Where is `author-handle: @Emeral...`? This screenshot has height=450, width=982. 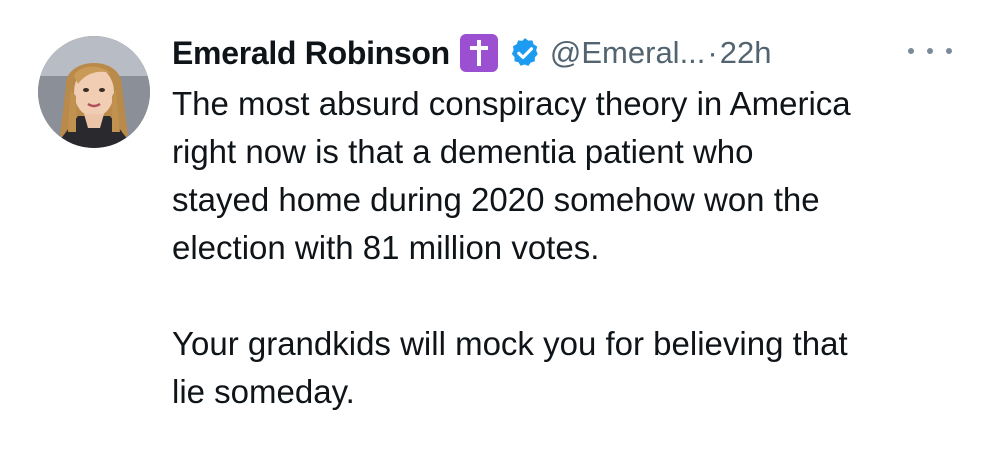
author-handle: @Emeral... is located at coordinates (628, 53).